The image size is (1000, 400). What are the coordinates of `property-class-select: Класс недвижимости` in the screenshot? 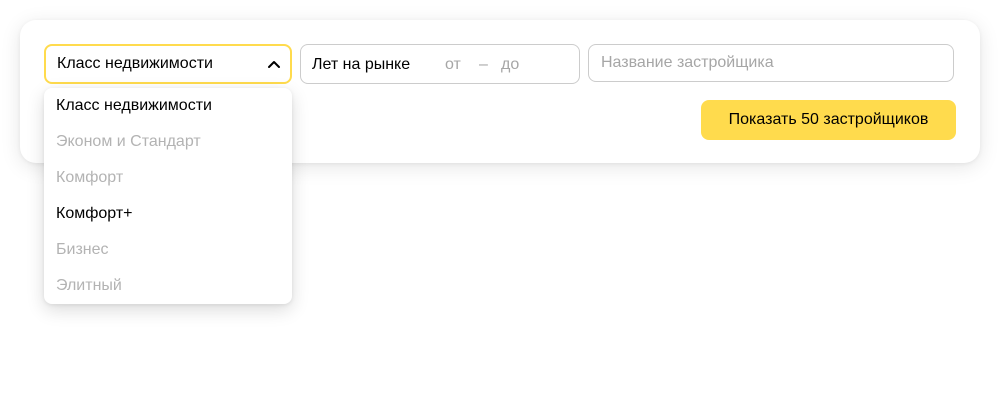 It's located at (168, 64).